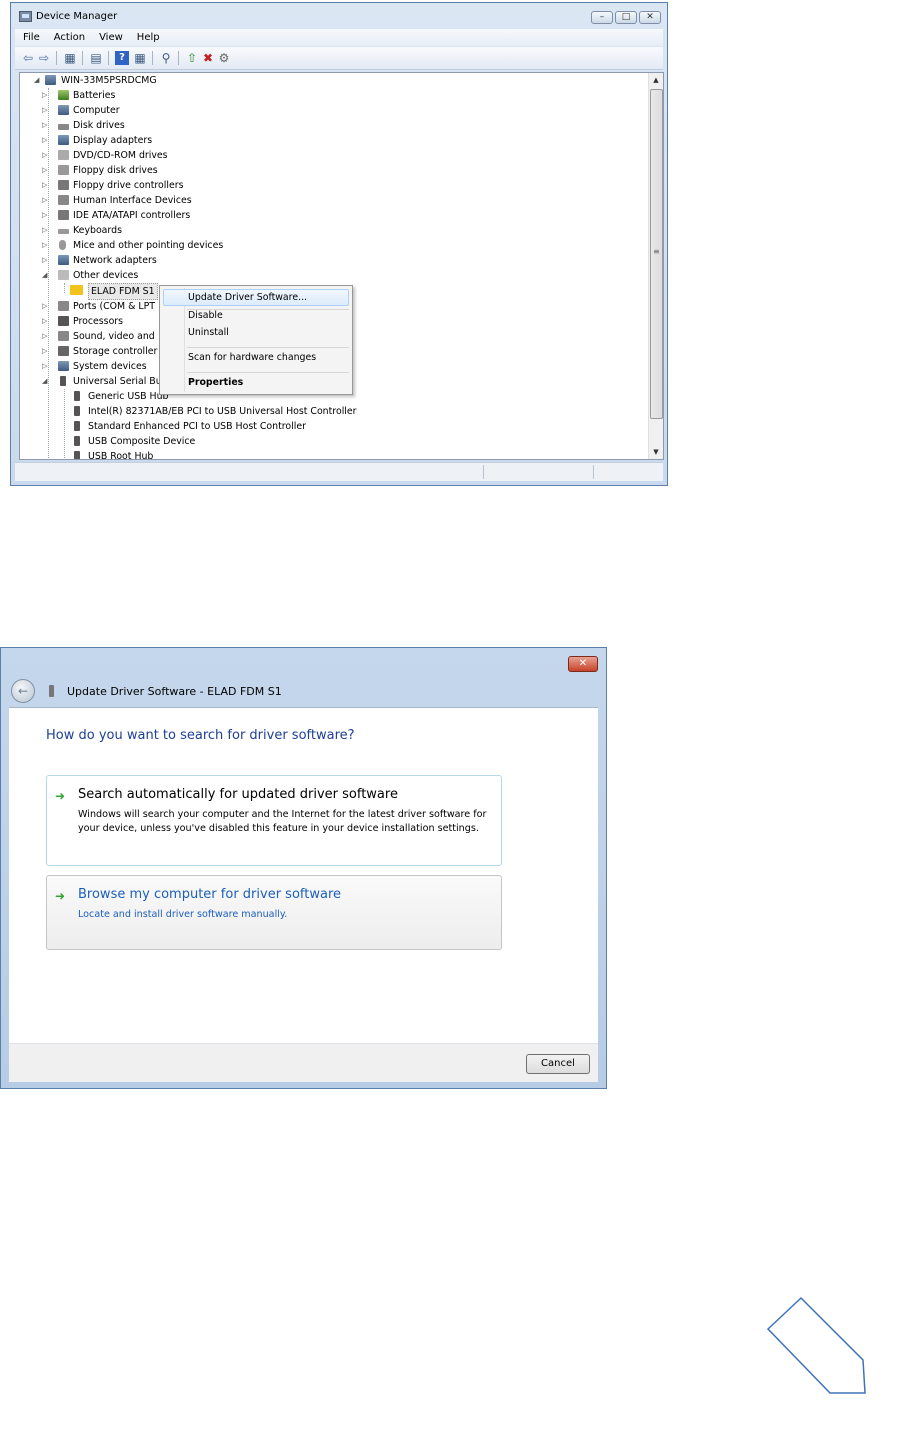 The height and width of the screenshot is (1440, 914). What do you see at coordinates (50, 80) in the screenshot?
I see `computer-icon` at bounding box center [50, 80].